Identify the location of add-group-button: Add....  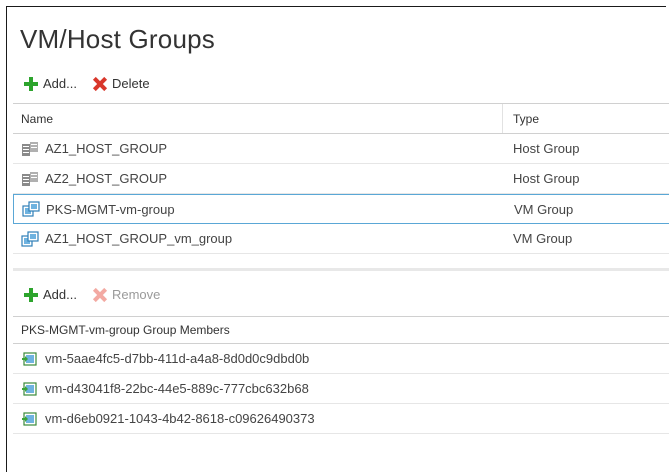
(50, 83).